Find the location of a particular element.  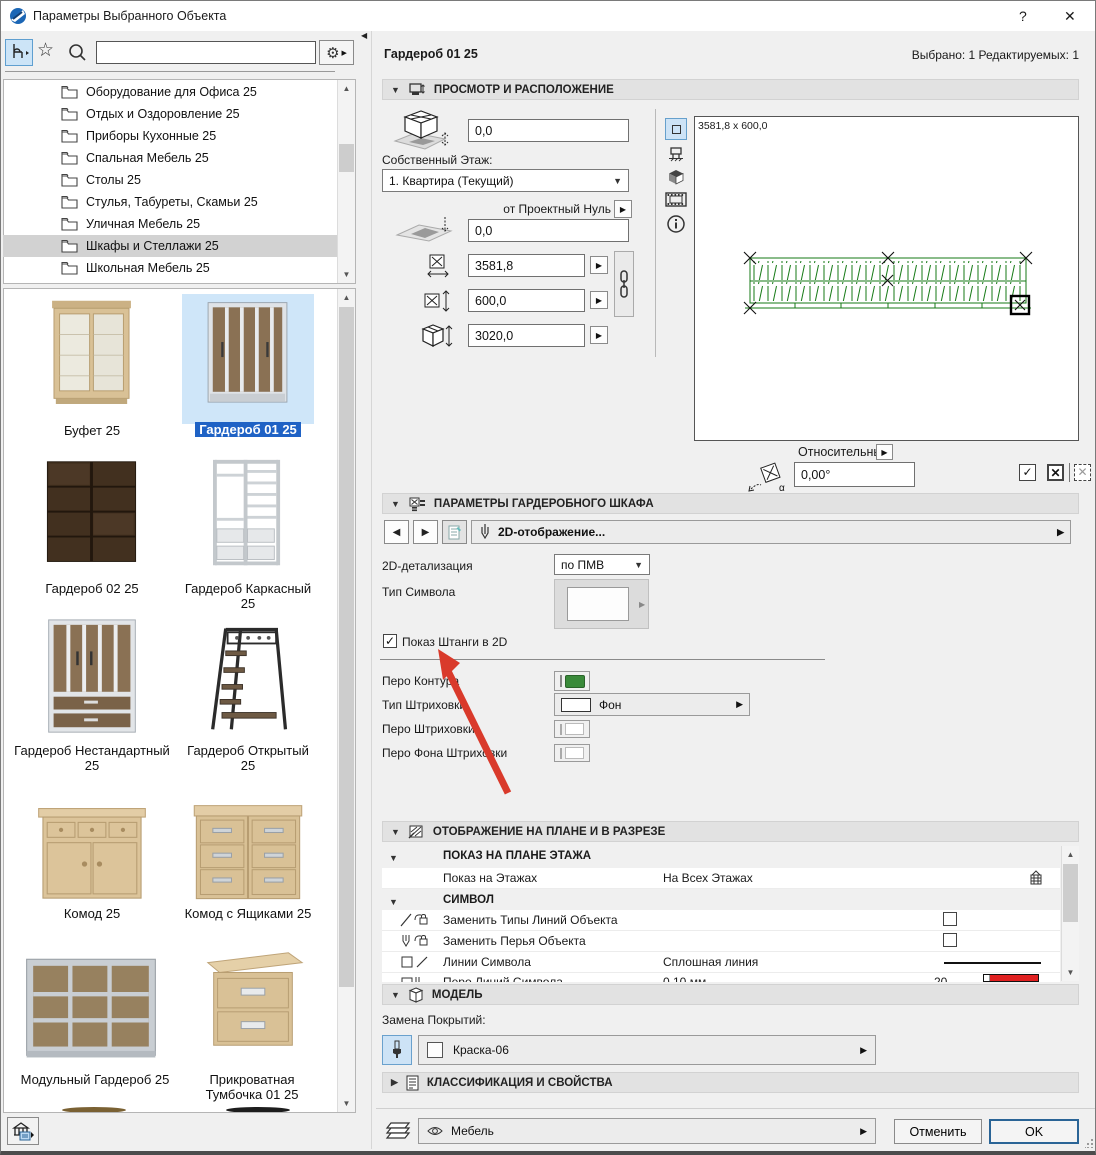

table-row-clipped: Перо Линий Символа 0.10 мм 20 is located at coordinates (721, 977).